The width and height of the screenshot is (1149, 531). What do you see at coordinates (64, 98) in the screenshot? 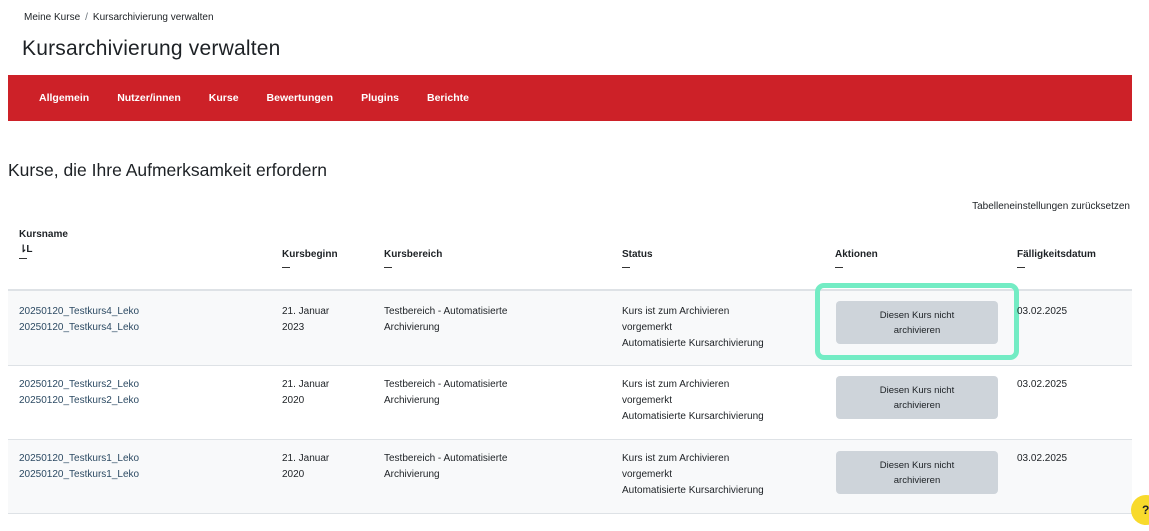
I see `nav-item-allgemein: Allgemein` at bounding box center [64, 98].